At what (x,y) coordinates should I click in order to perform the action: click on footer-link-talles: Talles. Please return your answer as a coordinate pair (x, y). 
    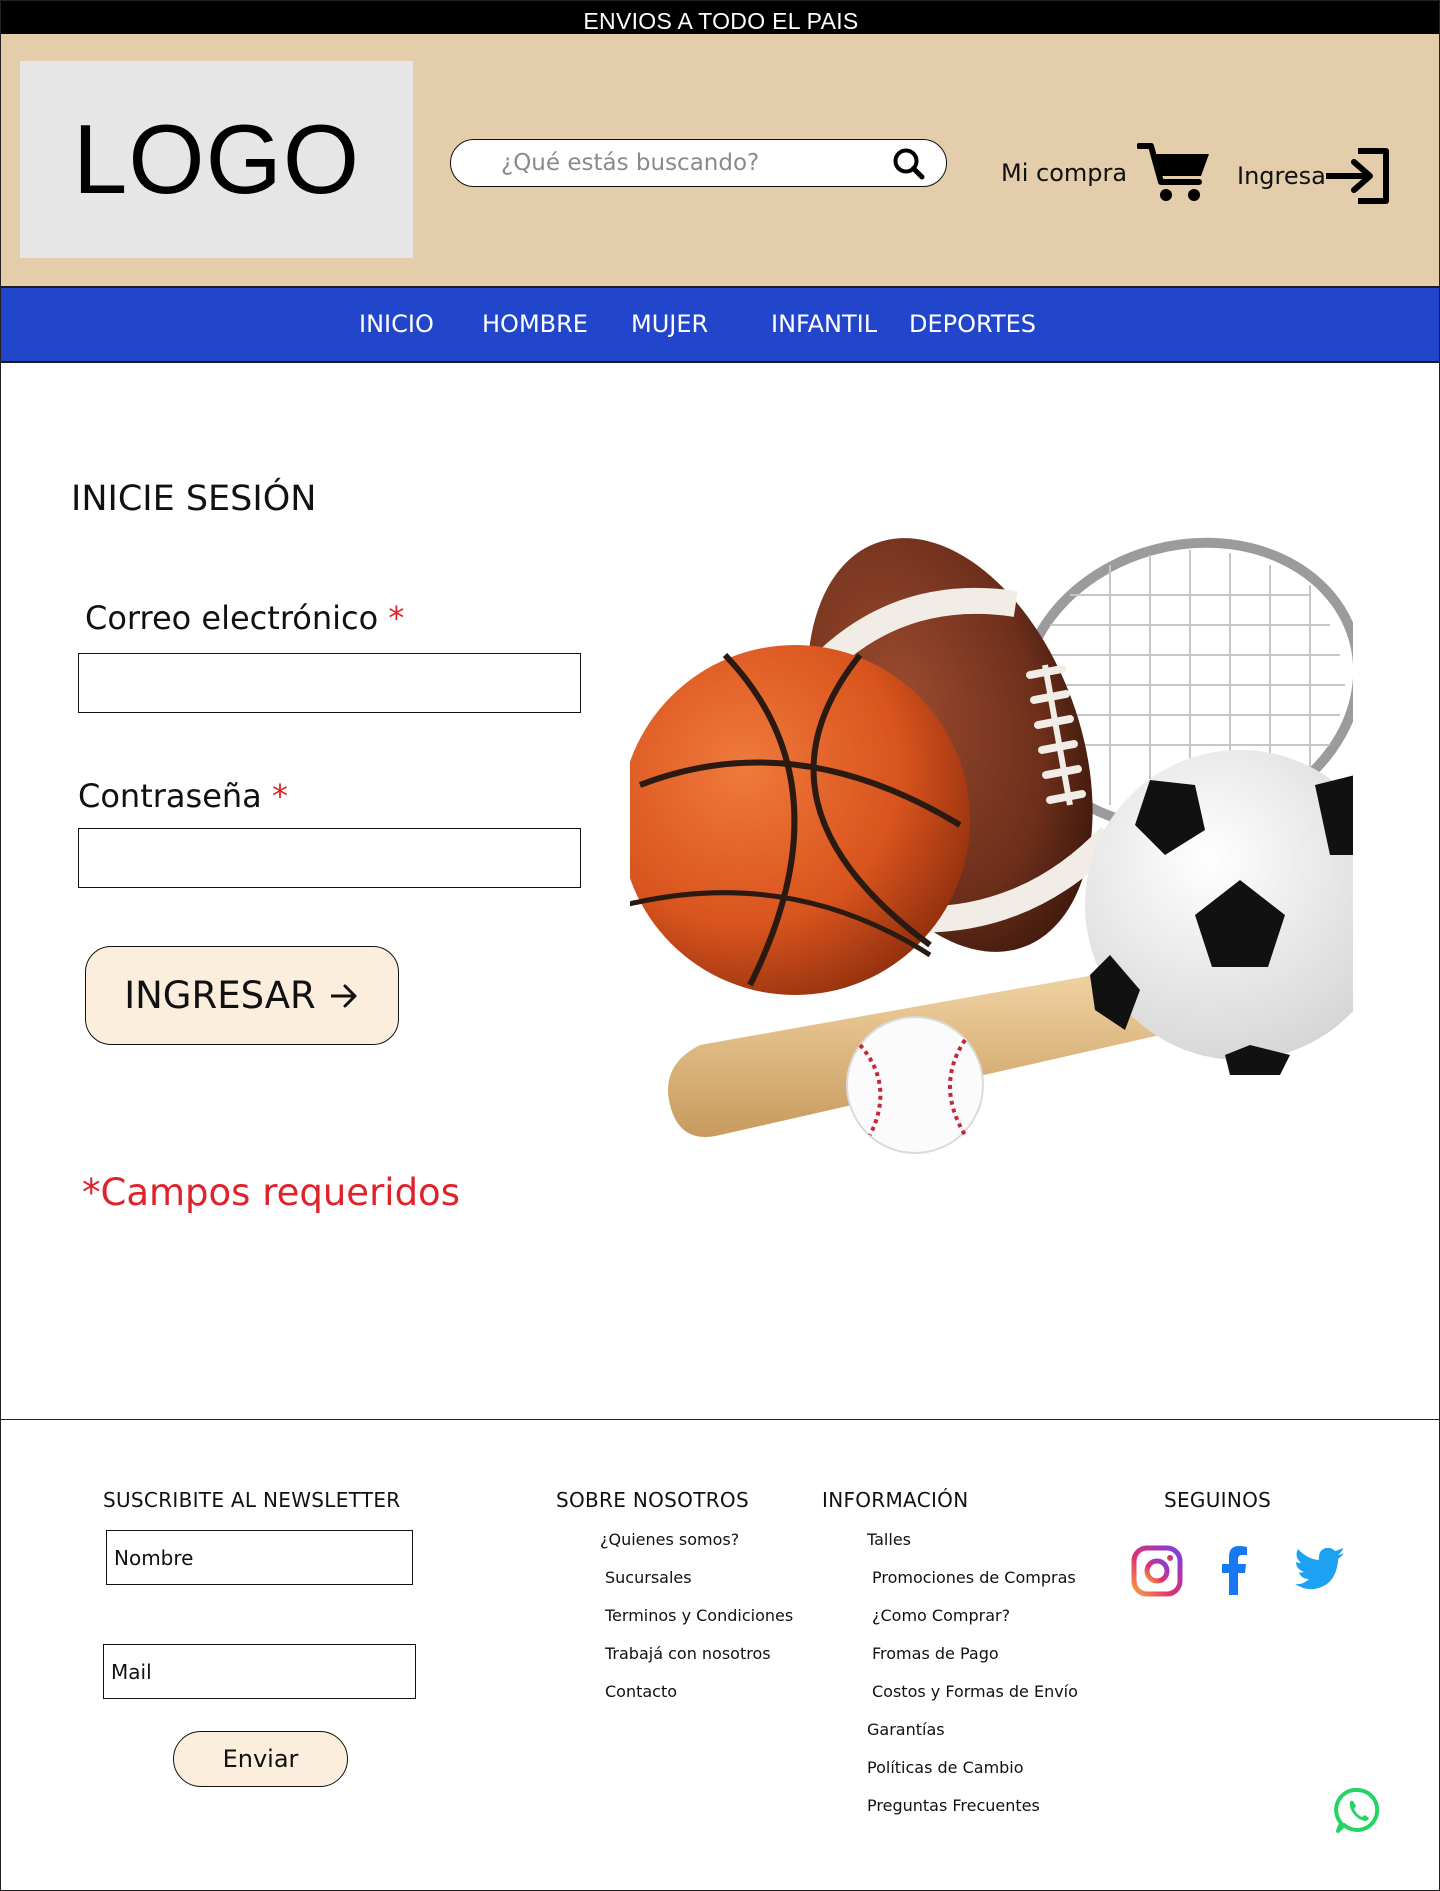
    Looking at the image, I should click on (889, 1539).